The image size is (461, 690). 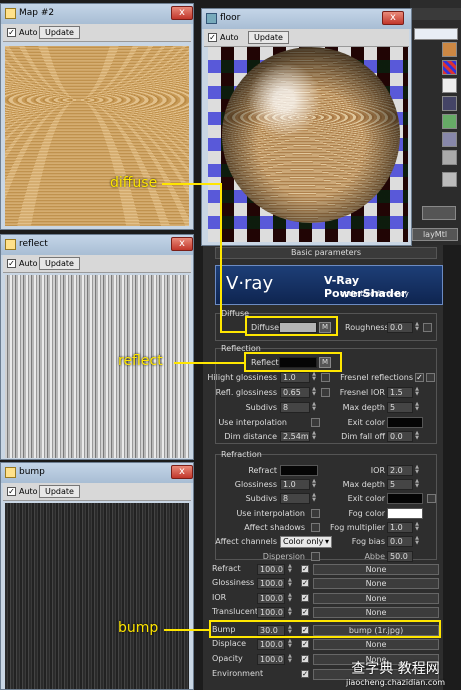 I want to click on roughness-map-button, so click(x=427, y=327).